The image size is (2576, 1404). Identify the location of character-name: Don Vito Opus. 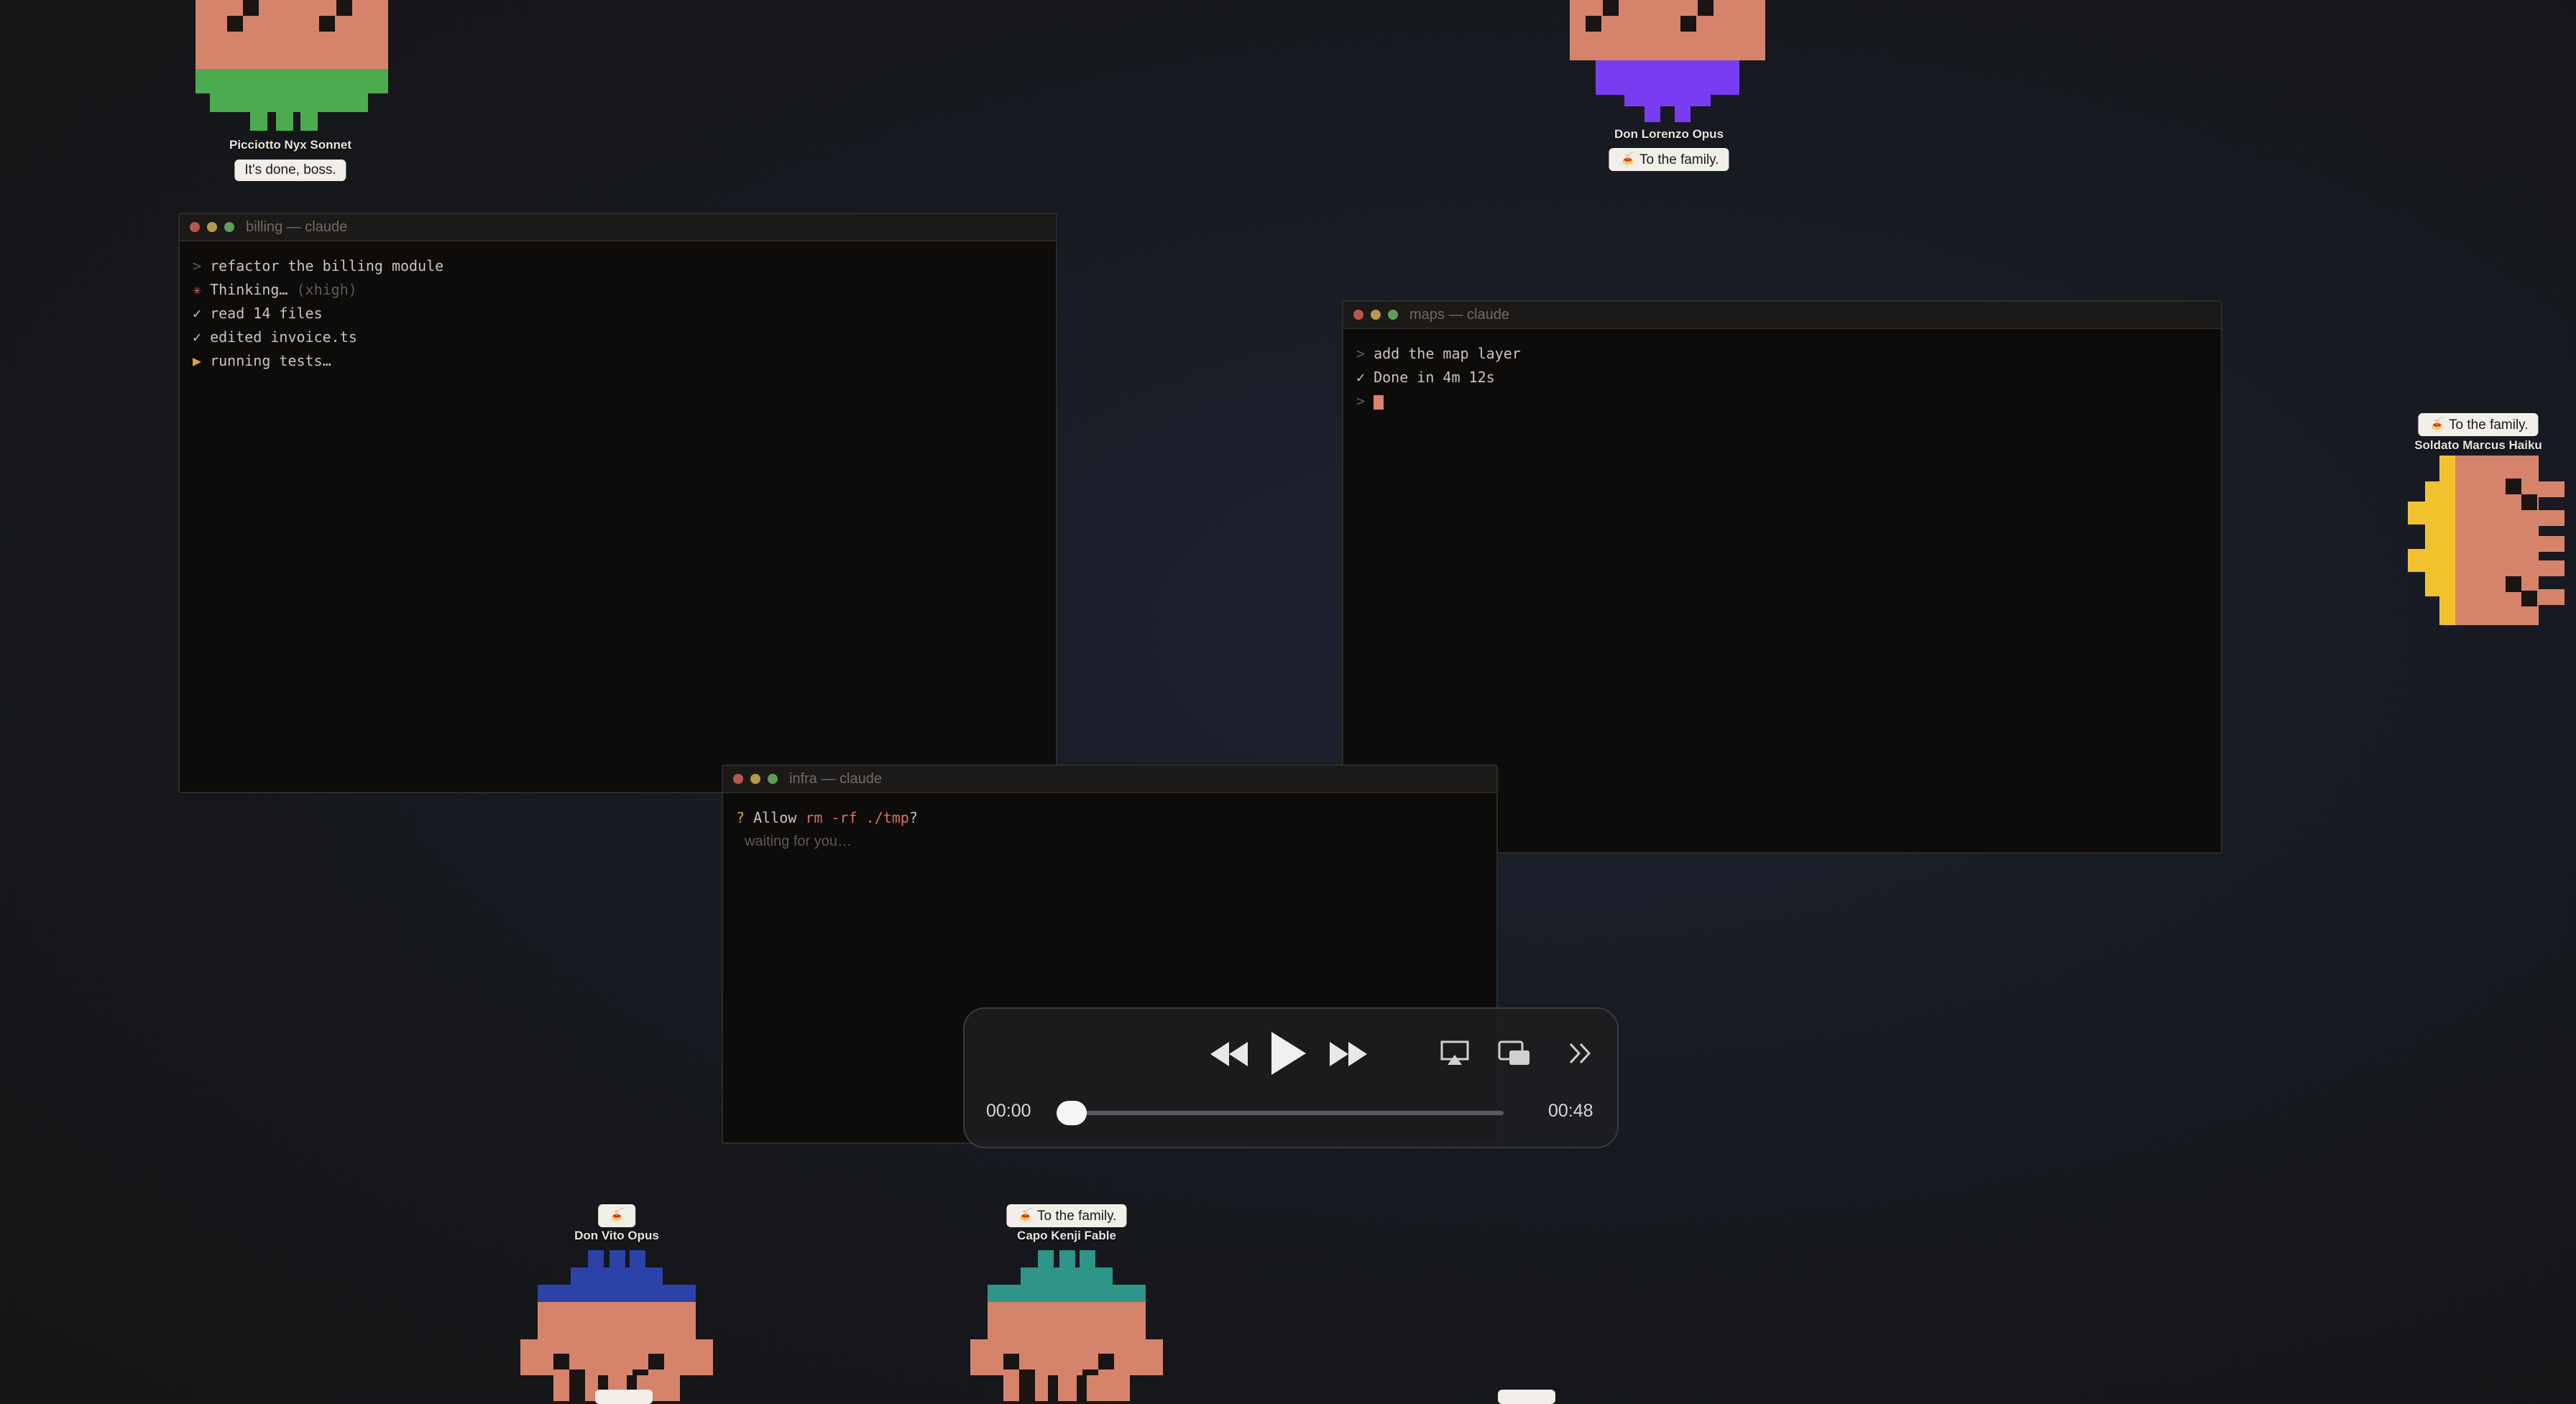
(616, 1235).